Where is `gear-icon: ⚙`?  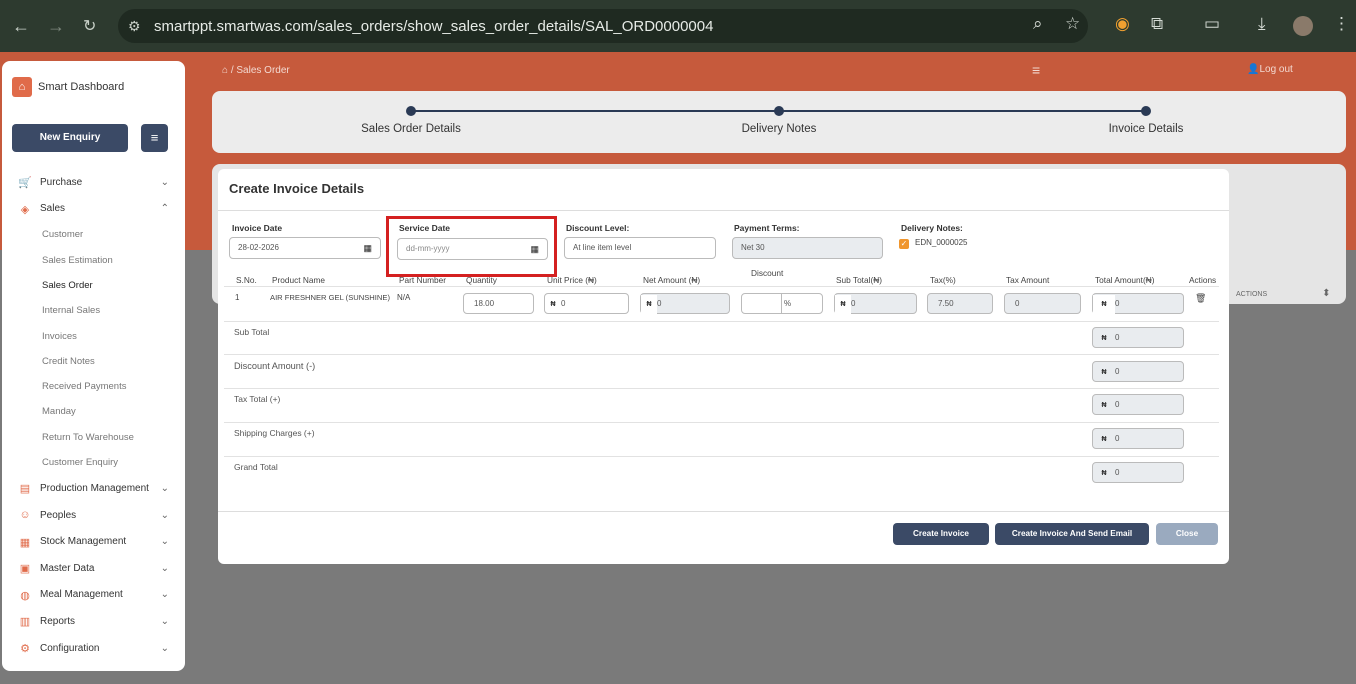 gear-icon: ⚙ is located at coordinates (25, 649).